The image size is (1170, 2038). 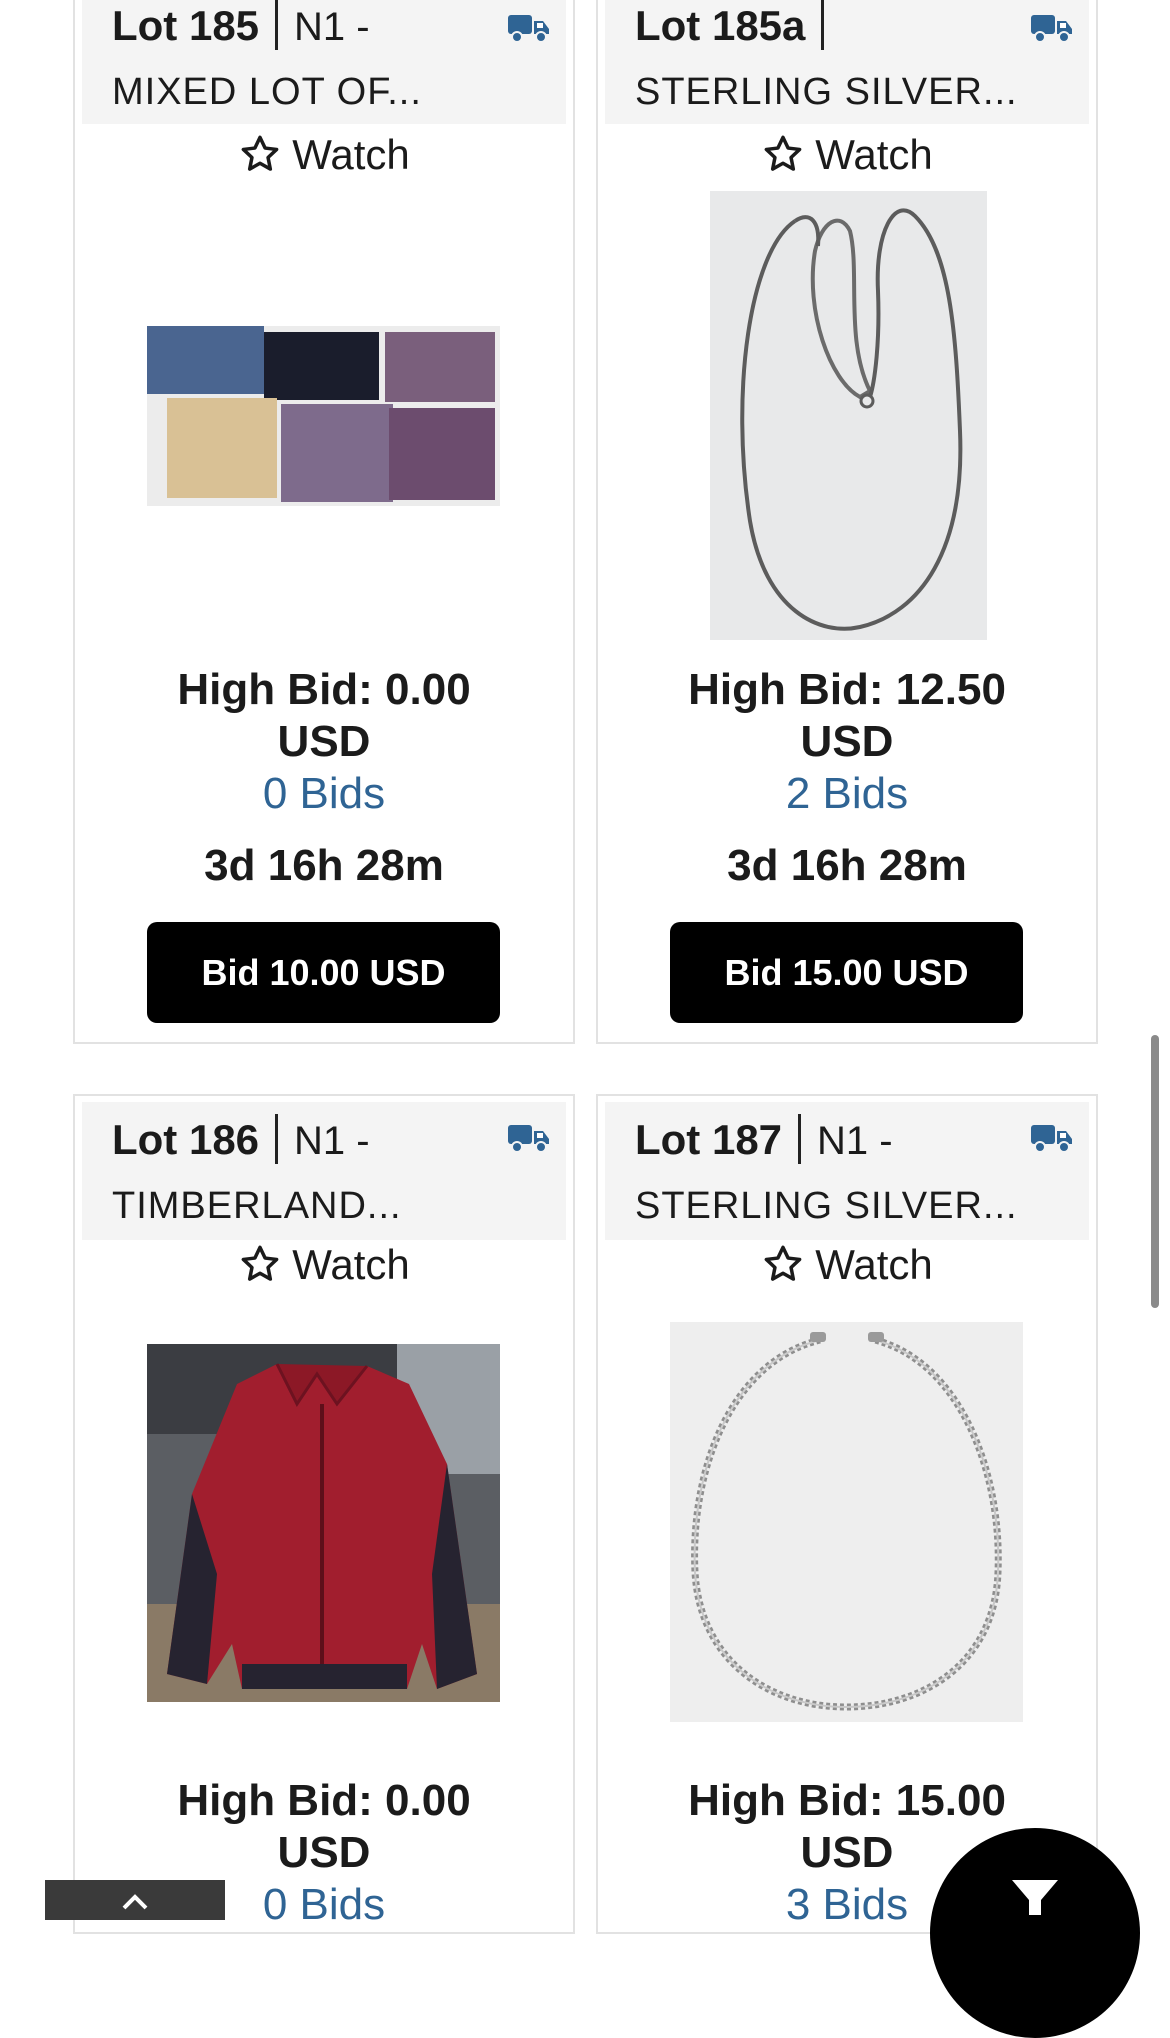 I want to click on silver-chain-photo, so click(x=848, y=415).